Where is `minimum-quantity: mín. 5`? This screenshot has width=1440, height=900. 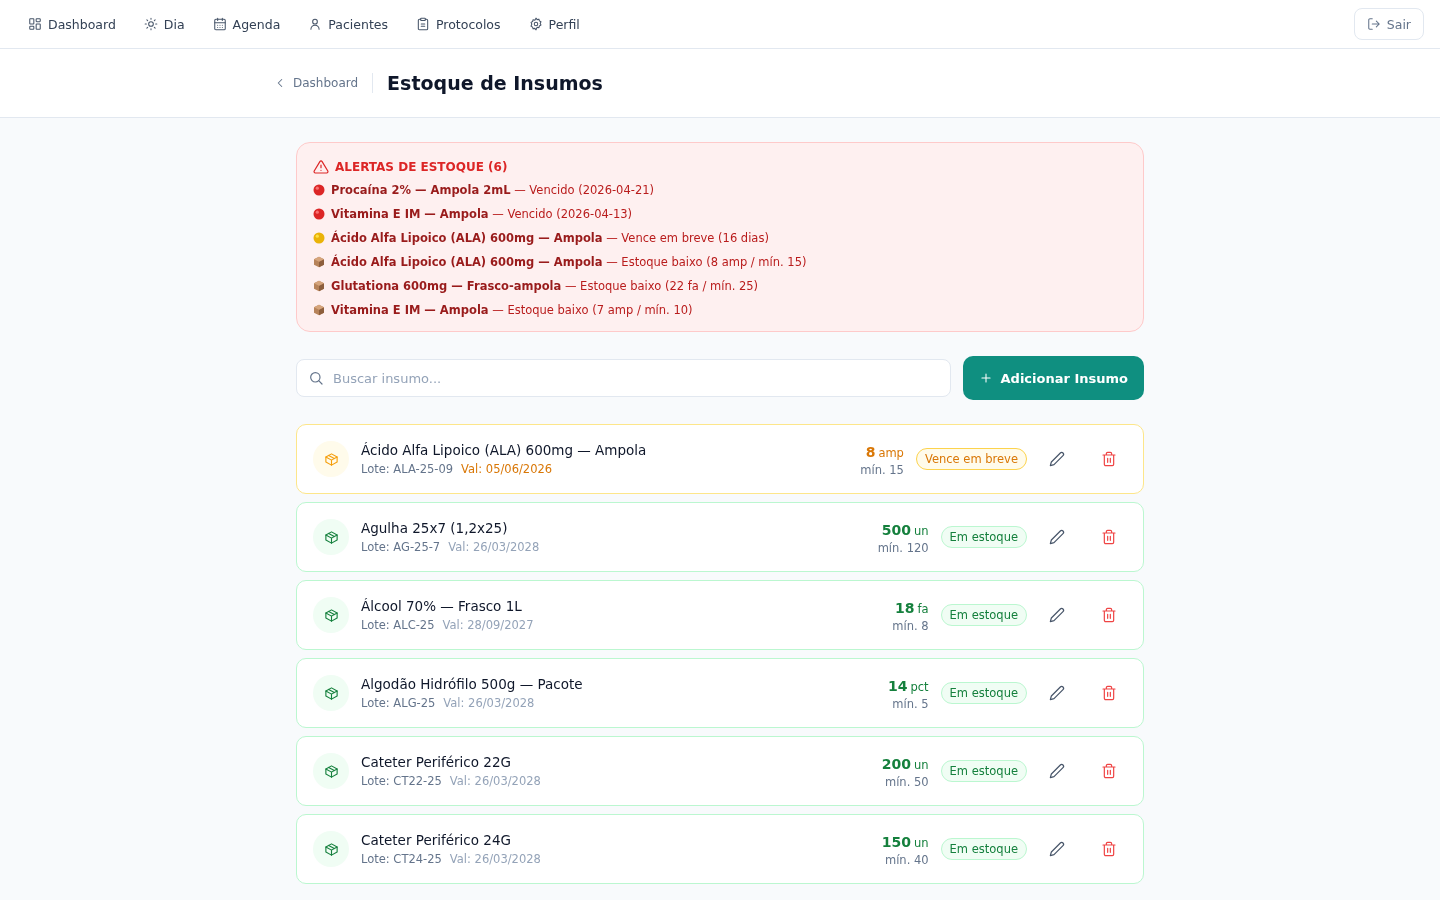 minimum-quantity: mín. 5 is located at coordinates (910, 703).